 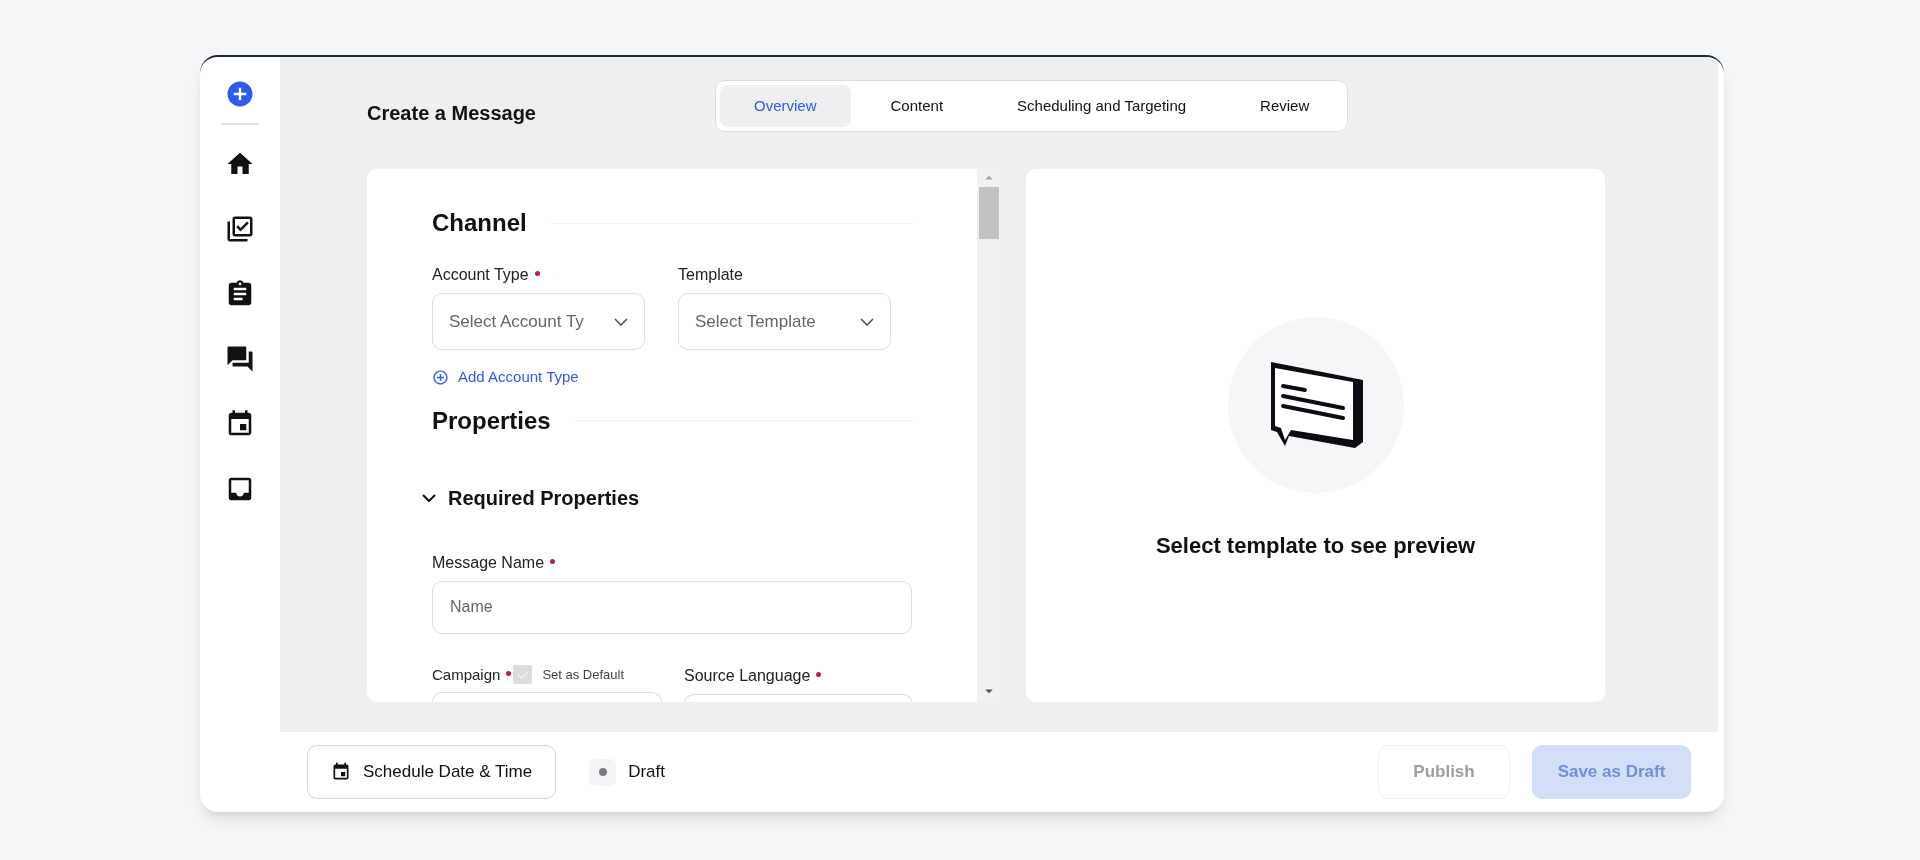 I want to click on checkbox-label: Set as Default, so click(x=583, y=675).